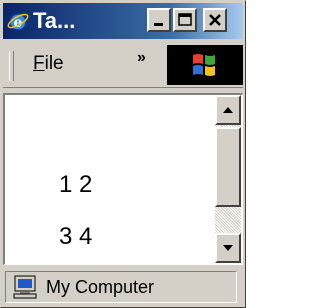 The width and height of the screenshot is (320, 308). I want to click on arrow-down-icon, so click(228, 248).